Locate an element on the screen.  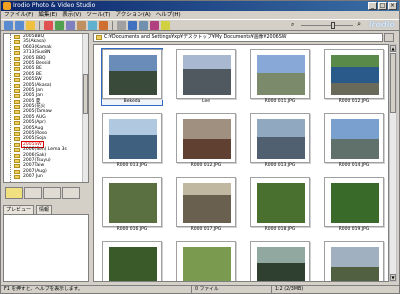
thumbnail-item: R000 018.JPG is located at coordinates (283, 206).